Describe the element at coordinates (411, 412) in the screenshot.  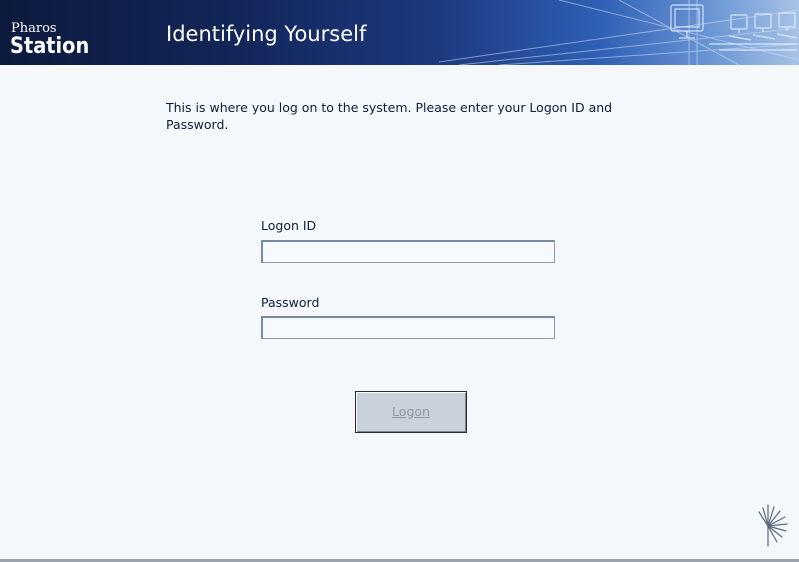
I see `logon-button: Logon` at that location.